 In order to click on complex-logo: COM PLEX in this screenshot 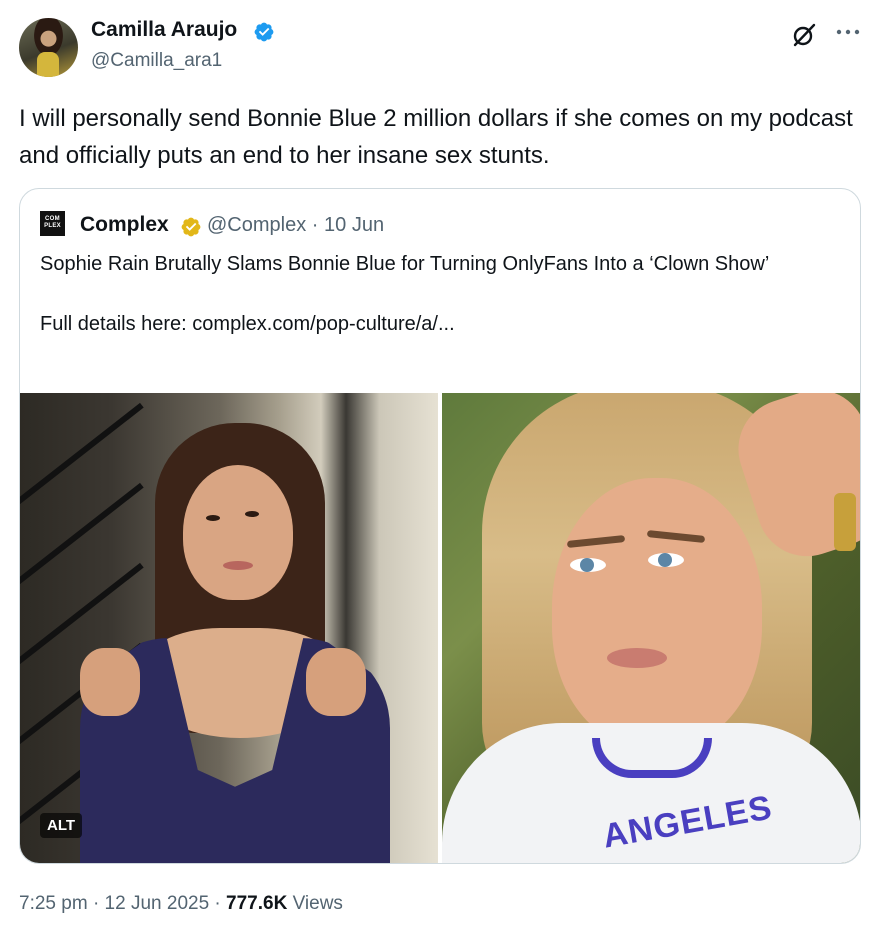, I will do `click(52, 223)`.